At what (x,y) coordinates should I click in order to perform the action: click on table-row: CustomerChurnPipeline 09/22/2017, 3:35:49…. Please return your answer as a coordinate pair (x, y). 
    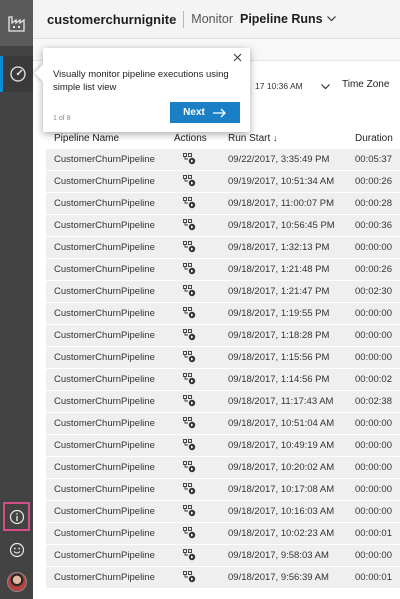
    Looking at the image, I should click on (223, 160).